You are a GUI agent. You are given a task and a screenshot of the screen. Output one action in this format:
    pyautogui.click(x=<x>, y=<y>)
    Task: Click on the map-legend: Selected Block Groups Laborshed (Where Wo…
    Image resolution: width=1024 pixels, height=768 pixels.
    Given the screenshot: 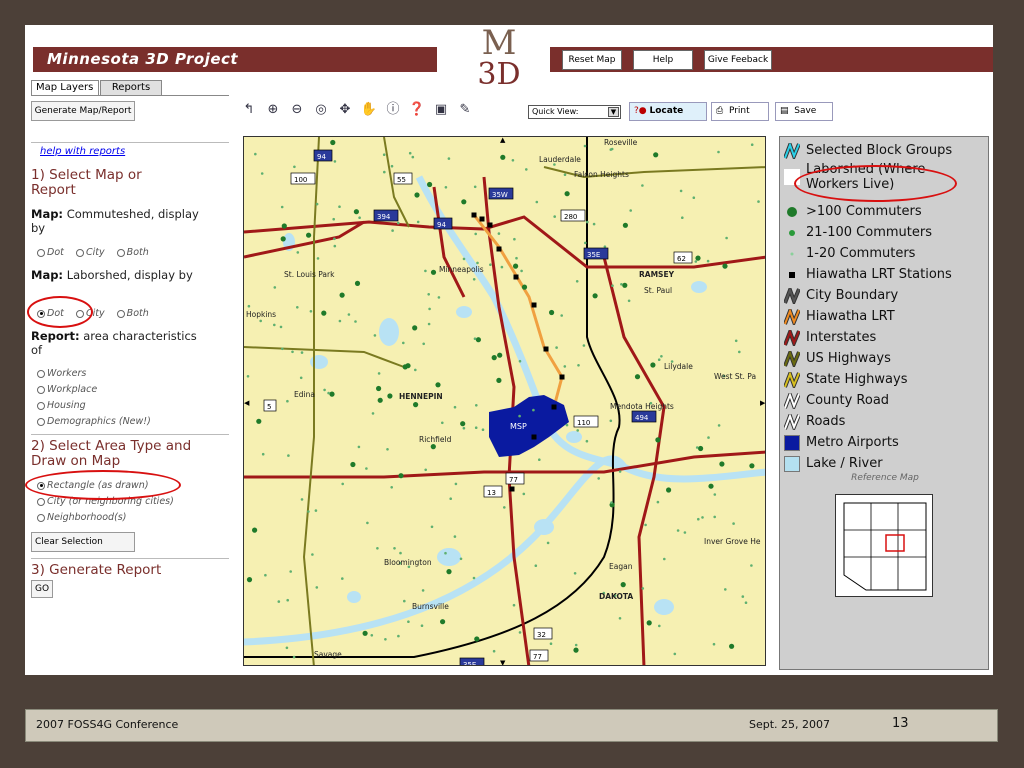 What is the action you would take?
    pyautogui.click(x=884, y=403)
    